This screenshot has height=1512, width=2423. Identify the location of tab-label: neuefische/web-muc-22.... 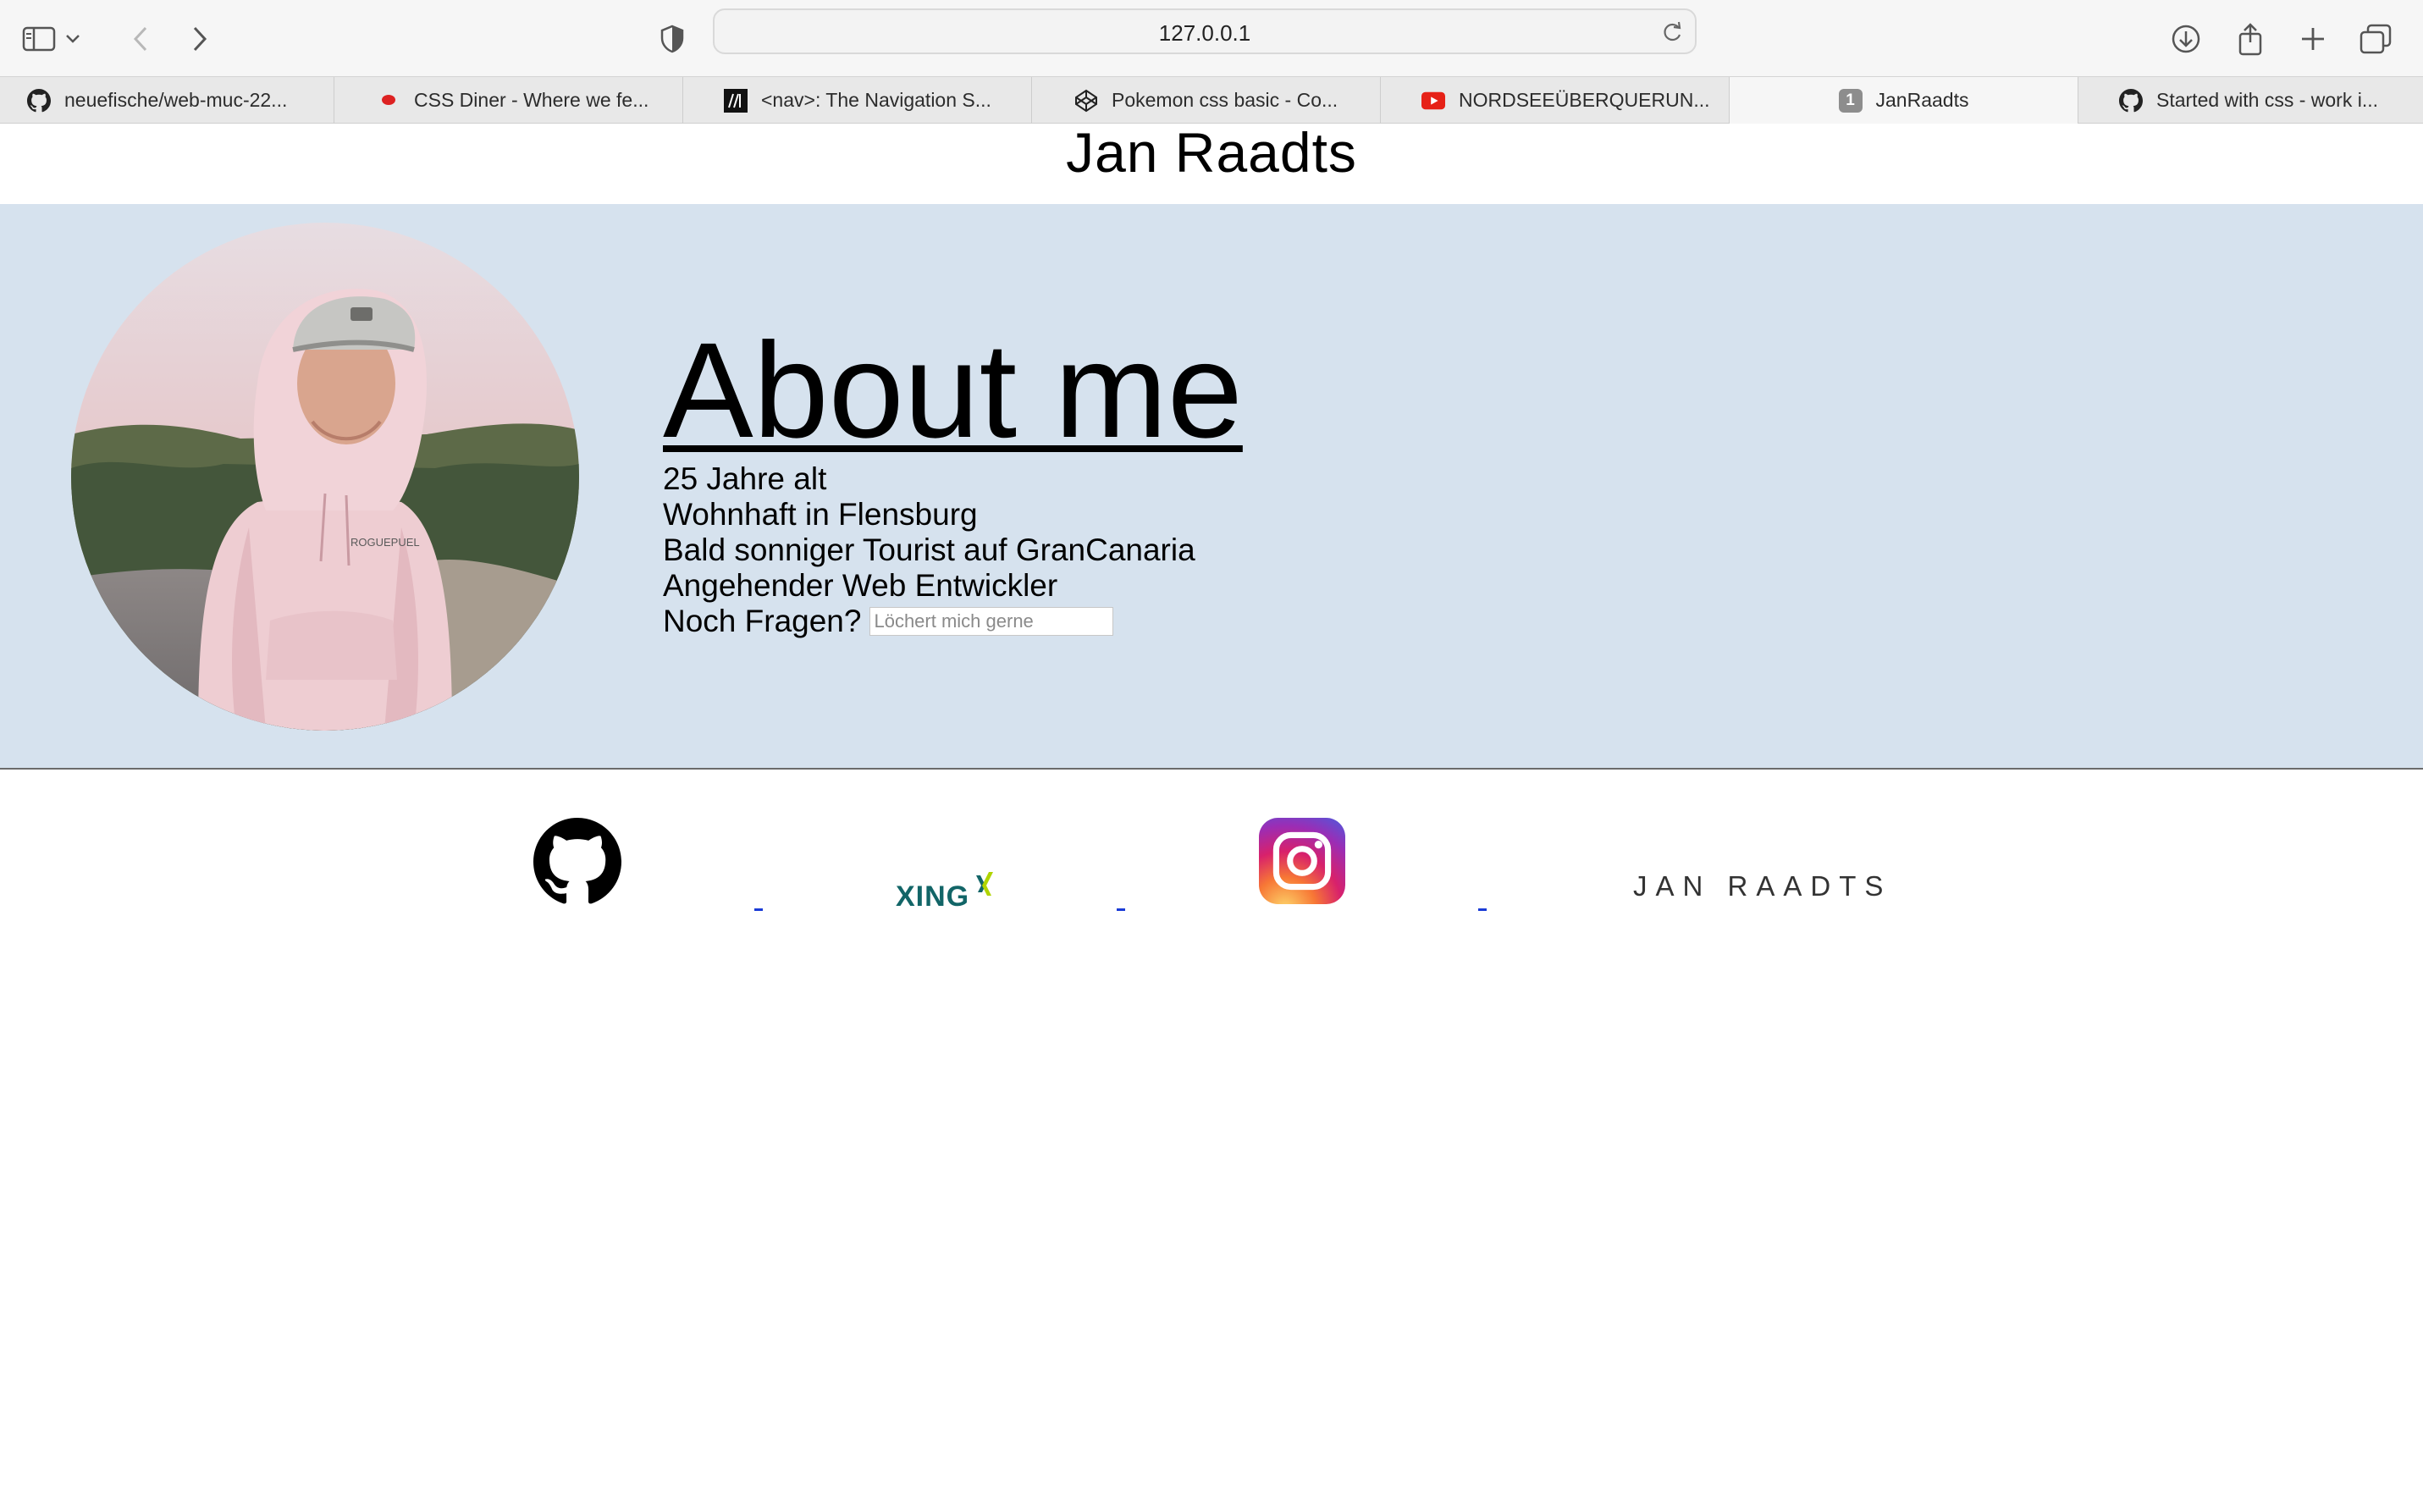
(176, 100).